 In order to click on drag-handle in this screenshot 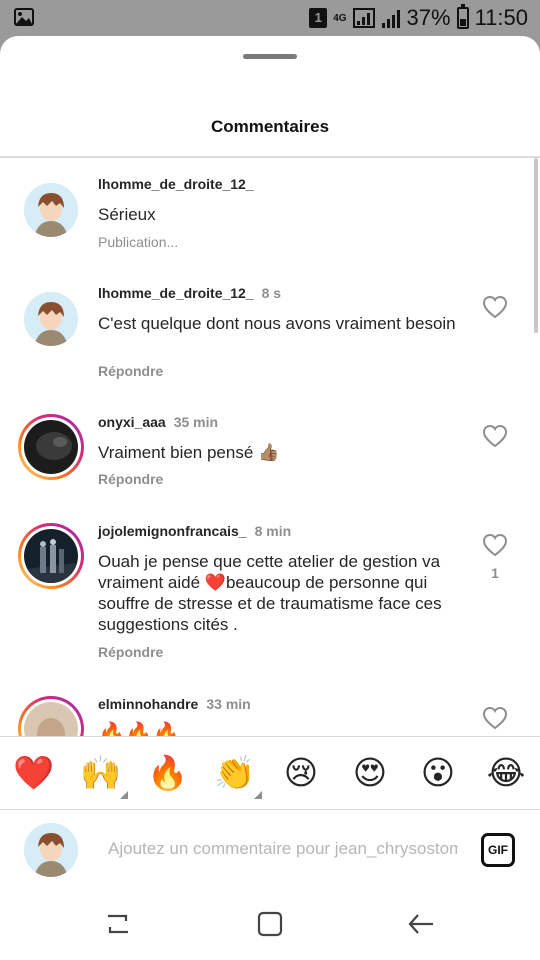, I will do `click(270, 56)`.